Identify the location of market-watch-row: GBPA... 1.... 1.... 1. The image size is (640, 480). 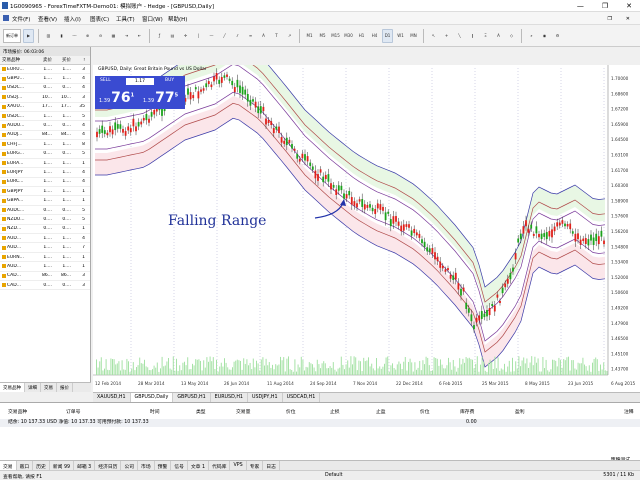
(45, 201).